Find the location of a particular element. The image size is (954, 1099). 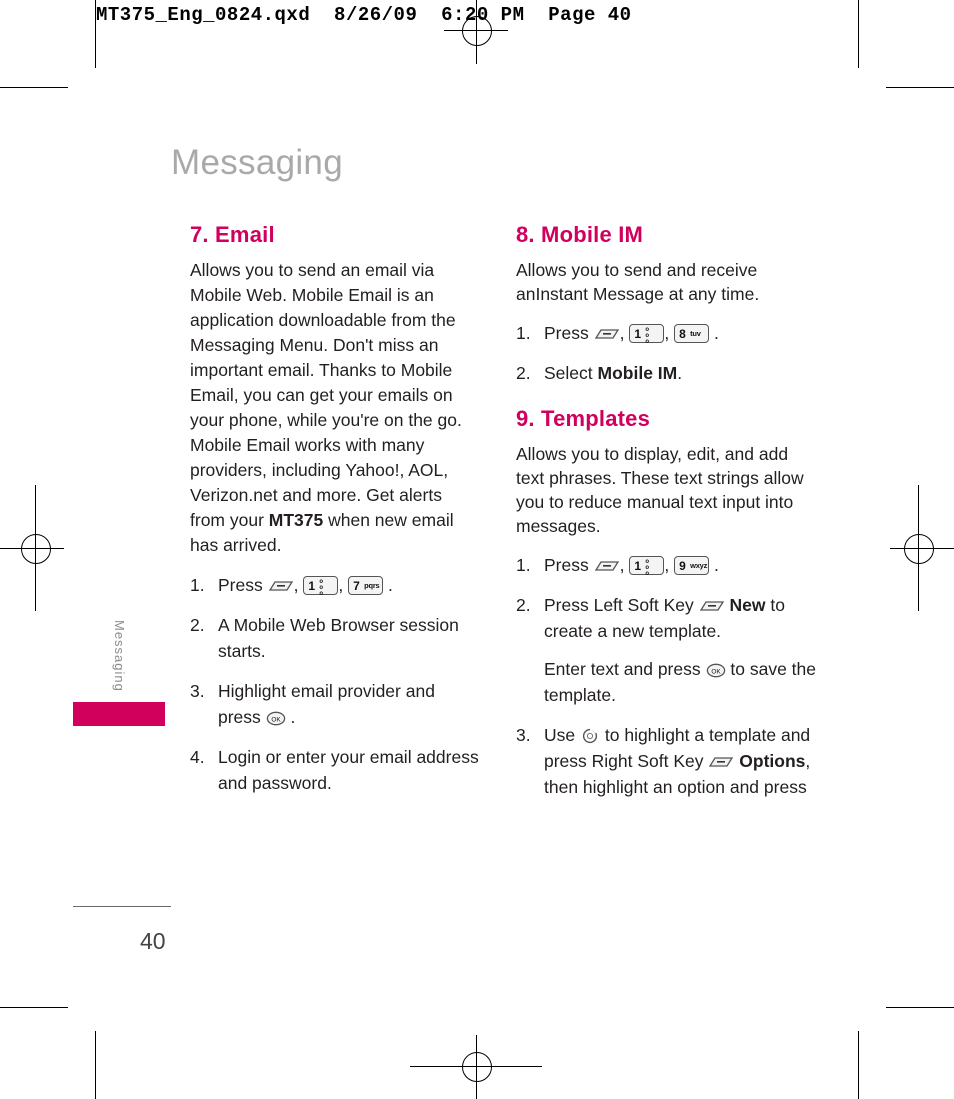

section-heading-mobile-im: 8. Mobile IM is located at coordinates (580, 234).